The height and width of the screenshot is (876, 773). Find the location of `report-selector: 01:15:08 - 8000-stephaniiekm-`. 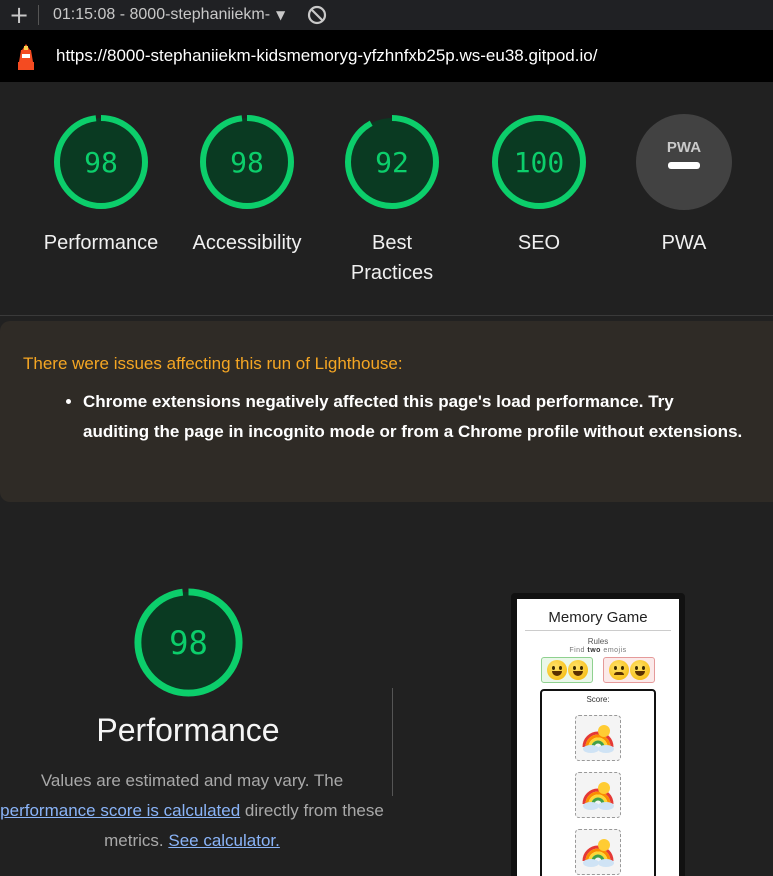

report-selector: 01:15:08 - 8000-stephaniiekm- is located at coordinates (161, 15).